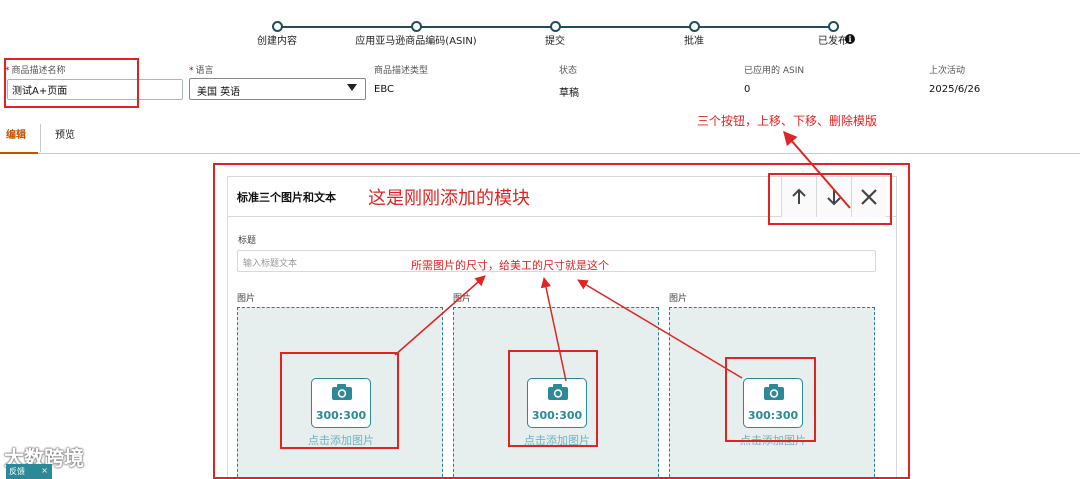 The height and width of the screenshot is (479, 1080). I want to click on close-icon: ×, so click(44, 470).